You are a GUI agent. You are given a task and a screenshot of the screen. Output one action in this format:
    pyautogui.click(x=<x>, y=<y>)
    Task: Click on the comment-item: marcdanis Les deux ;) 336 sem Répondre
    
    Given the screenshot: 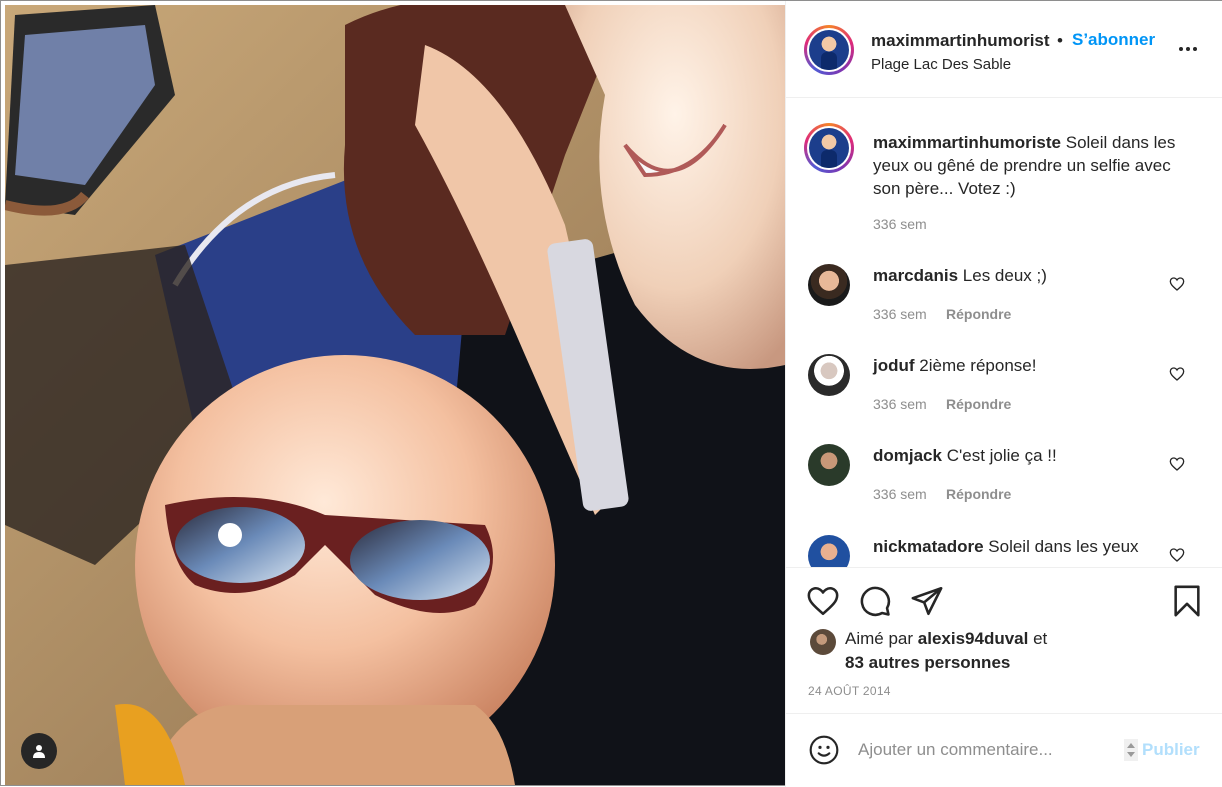 What is the action you would take?
    pyautogui.click(x=1004, y=309)
    